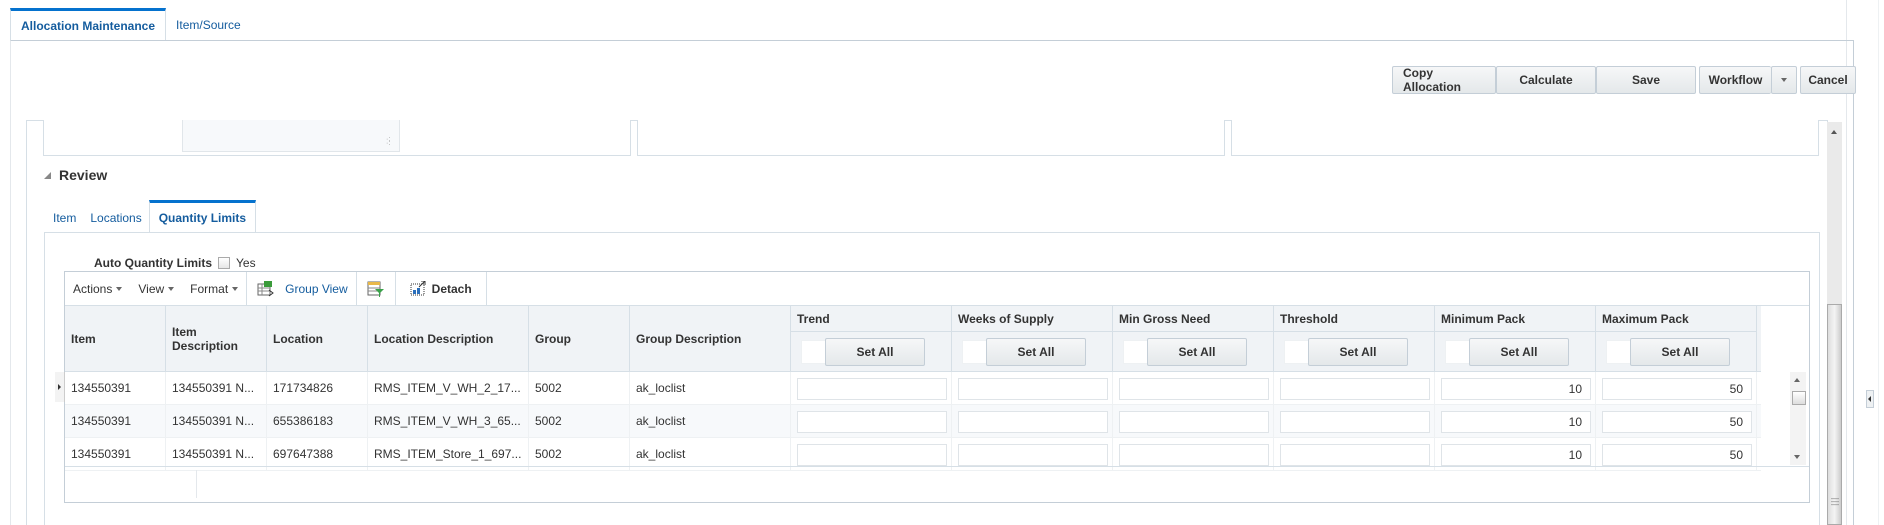  I want to click on detach-button: Detach, so click(441, 288).